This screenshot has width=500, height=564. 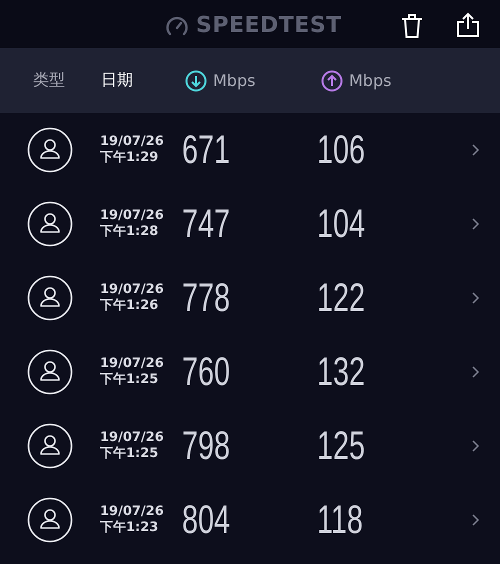 I want to click on result-row: 19/07/26 下午1:29 671 106, so click(x=250, y=150).